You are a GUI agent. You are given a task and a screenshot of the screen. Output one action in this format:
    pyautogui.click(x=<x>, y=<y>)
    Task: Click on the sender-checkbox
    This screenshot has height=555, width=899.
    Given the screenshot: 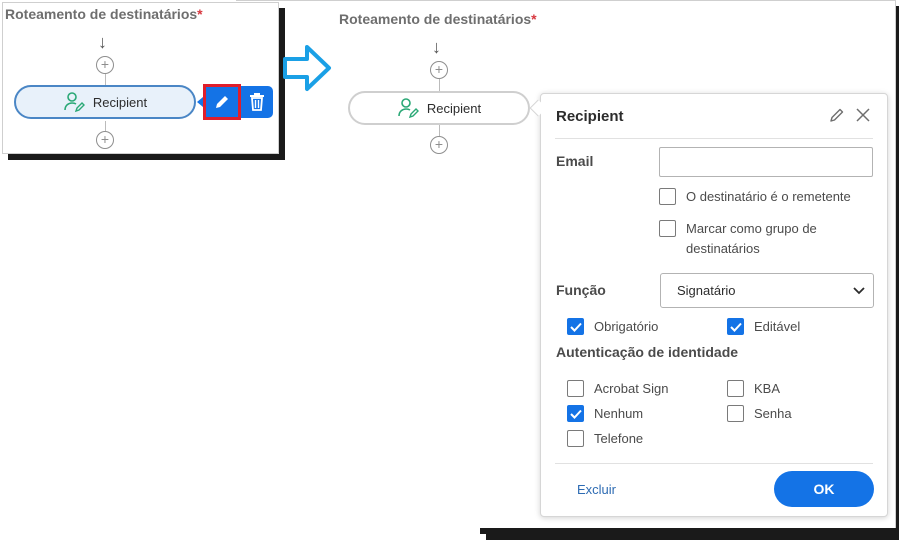 What is the action you would take?
    pyautogui.click(x=667, y=196)
    